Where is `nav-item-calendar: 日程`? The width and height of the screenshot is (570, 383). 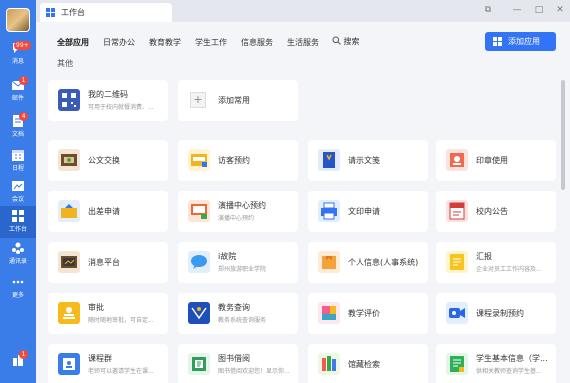 nav-item-calendar: 日程 is located at coordinates (18, 161).